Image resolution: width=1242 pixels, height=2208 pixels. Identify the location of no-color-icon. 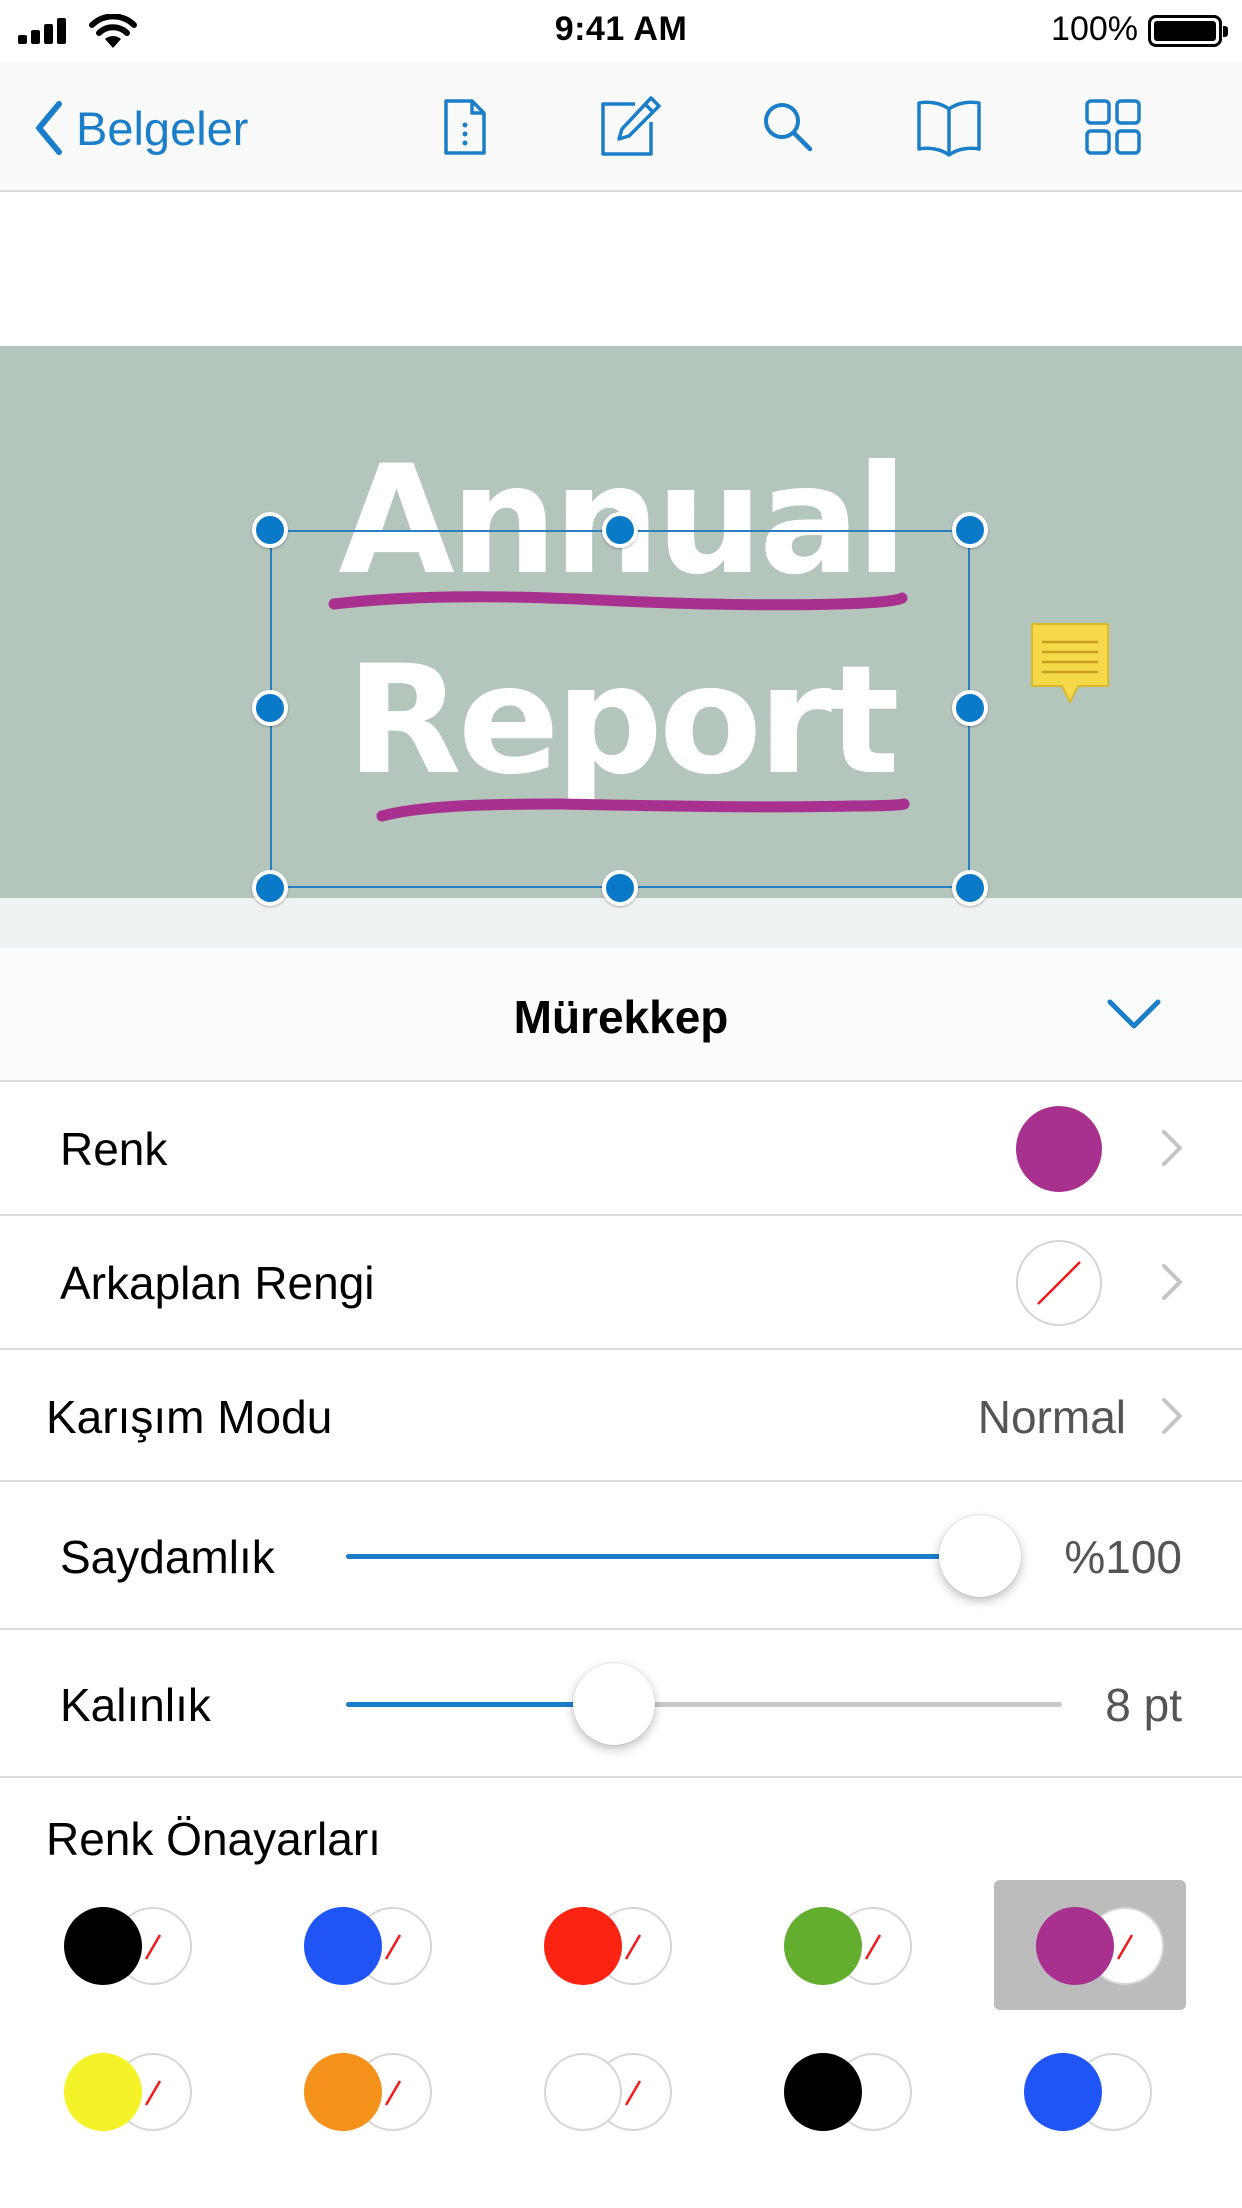
(1059, 1283).